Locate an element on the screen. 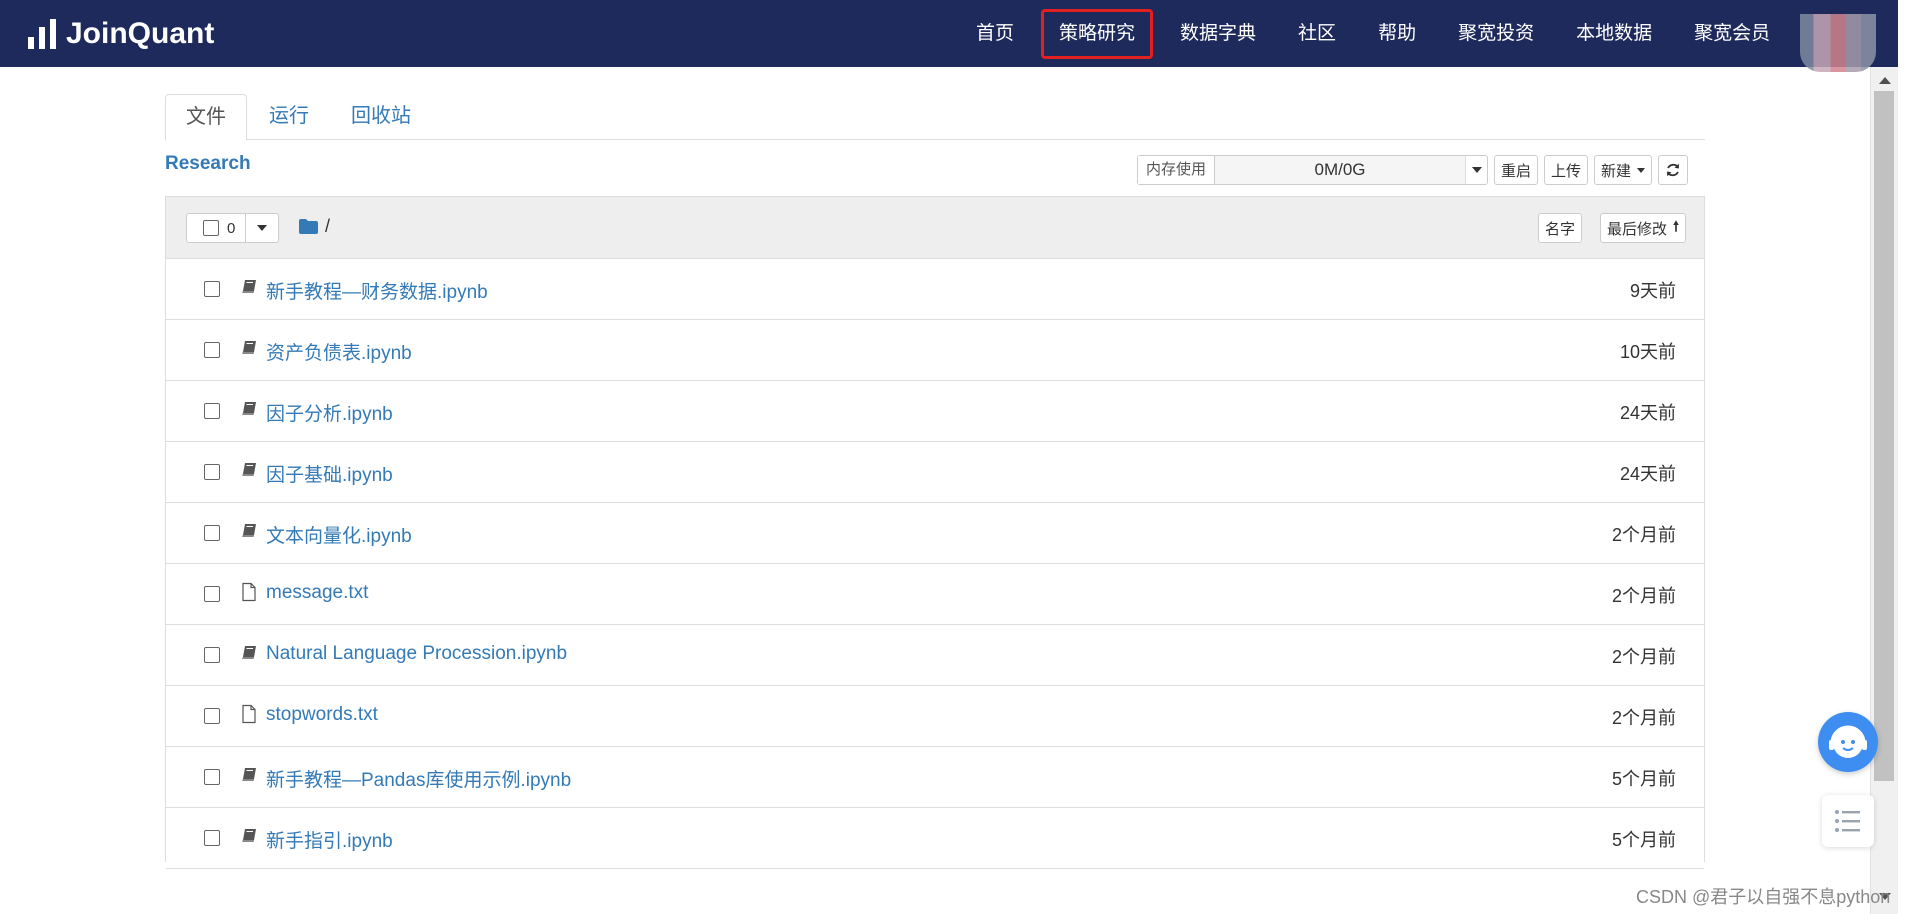 The height and width of the screenshot is (914, 1920). main-nav: 首页 策略研究 数据字典 社区 帮助 聚宽投资 本地数据 聚宽会员 is located at coordinates (1373, 33).